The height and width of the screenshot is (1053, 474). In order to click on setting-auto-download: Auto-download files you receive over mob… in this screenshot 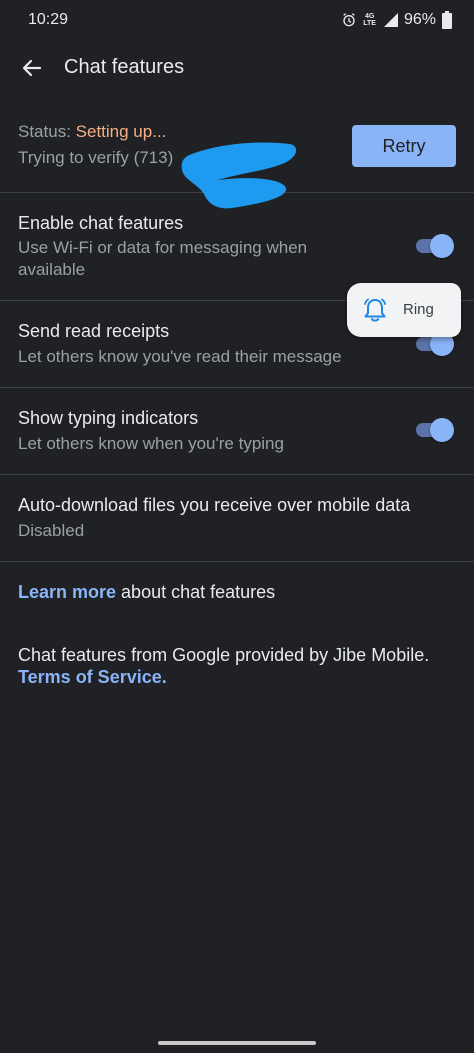, I will do `click(237, 518)`.